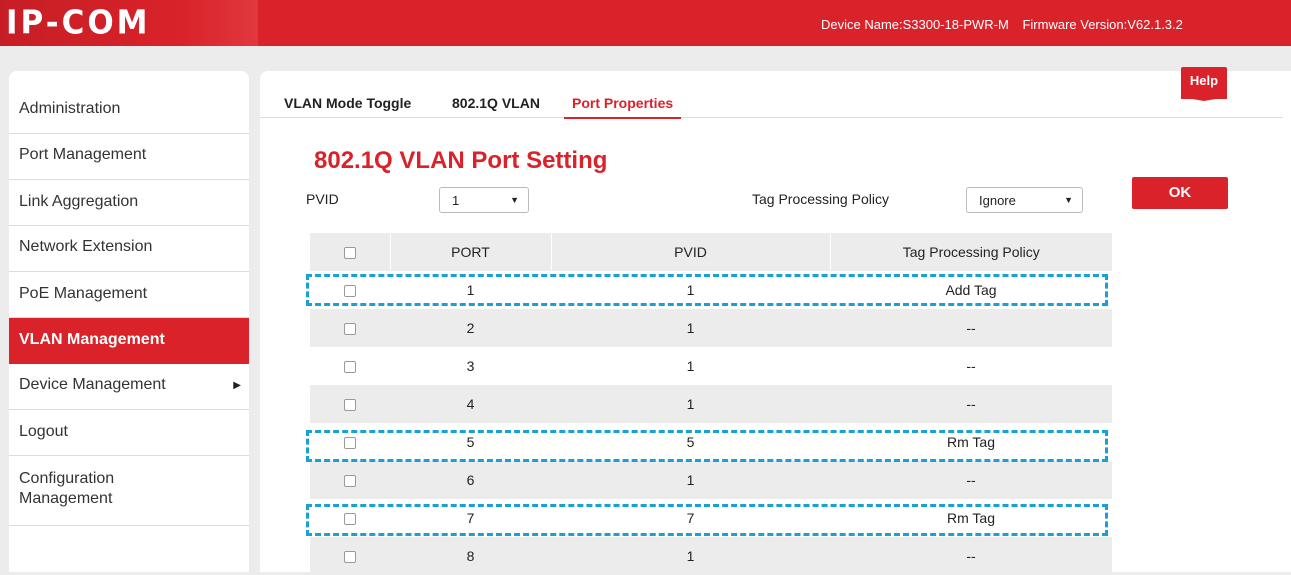 The height and width of the screenshot is (575, 1291). Describe the element at coordinates (1024, 200) in the screenshot. I see `tag-policy-select: Ignore ▼` at that location.